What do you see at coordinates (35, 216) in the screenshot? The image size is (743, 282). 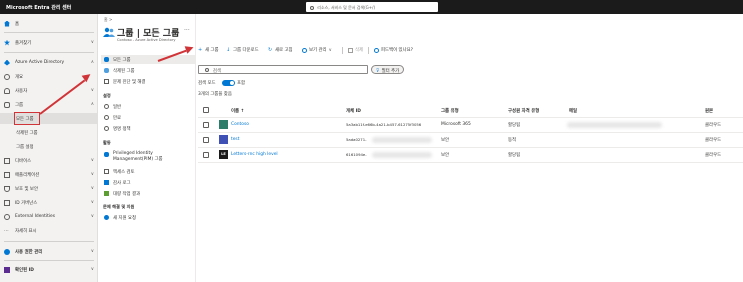 I see `nav-external-identities-label: External Identities` at bounding box center [35, 216].